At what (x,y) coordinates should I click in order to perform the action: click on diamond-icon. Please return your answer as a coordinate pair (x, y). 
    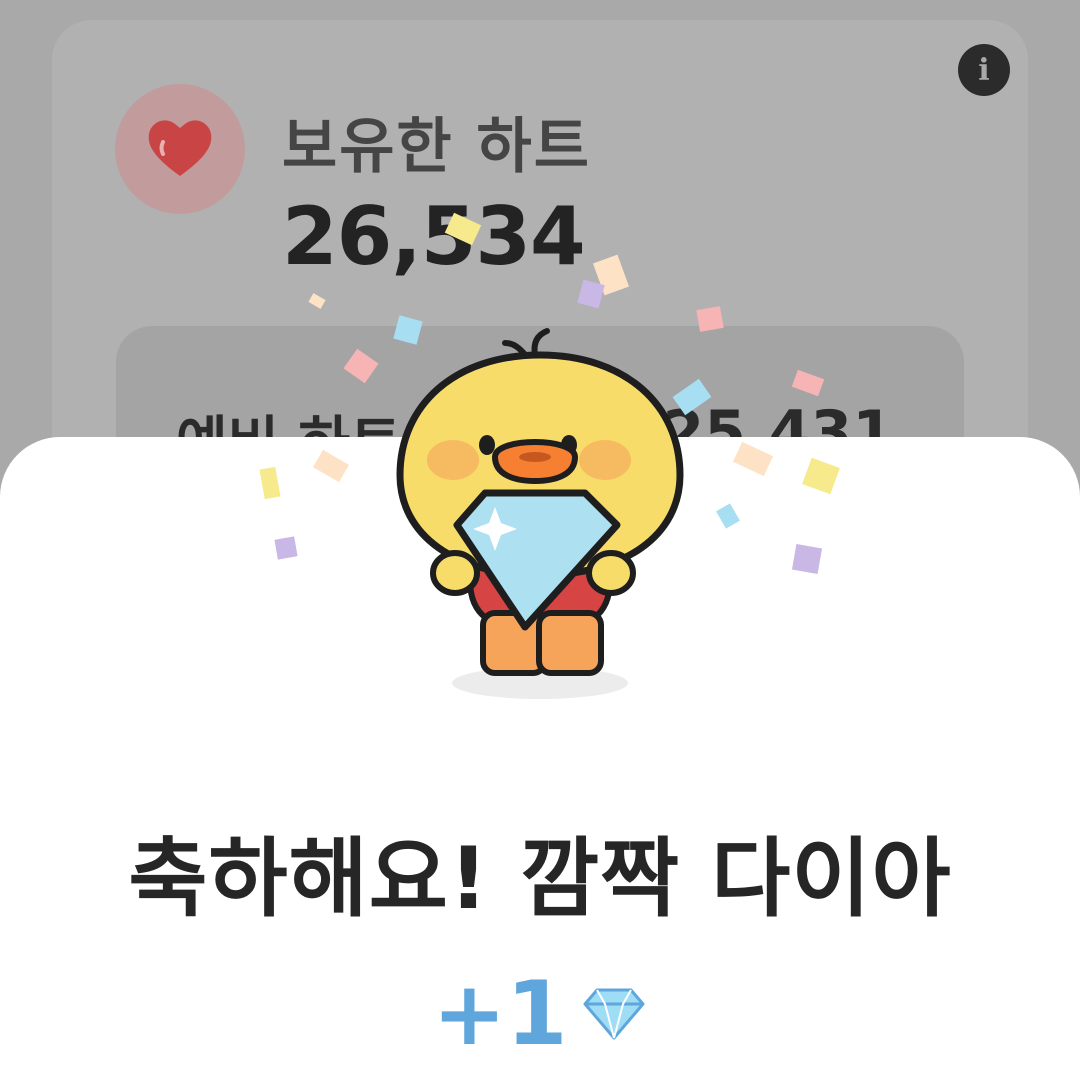
    Looking at the image, I should click on (614, 1013).